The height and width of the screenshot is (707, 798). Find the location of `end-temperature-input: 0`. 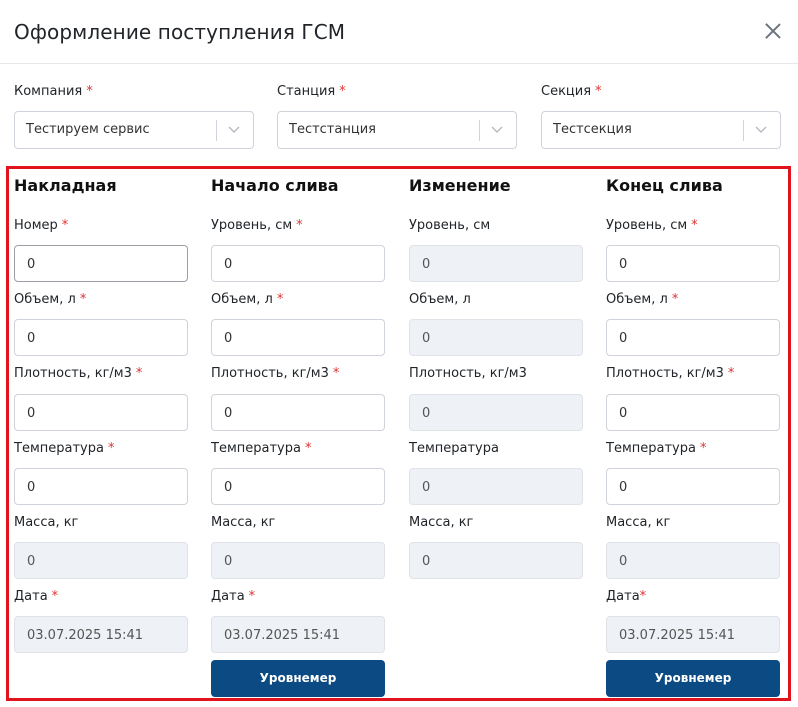

end-temperature-input: 0 is located at coordinates (693, 486).